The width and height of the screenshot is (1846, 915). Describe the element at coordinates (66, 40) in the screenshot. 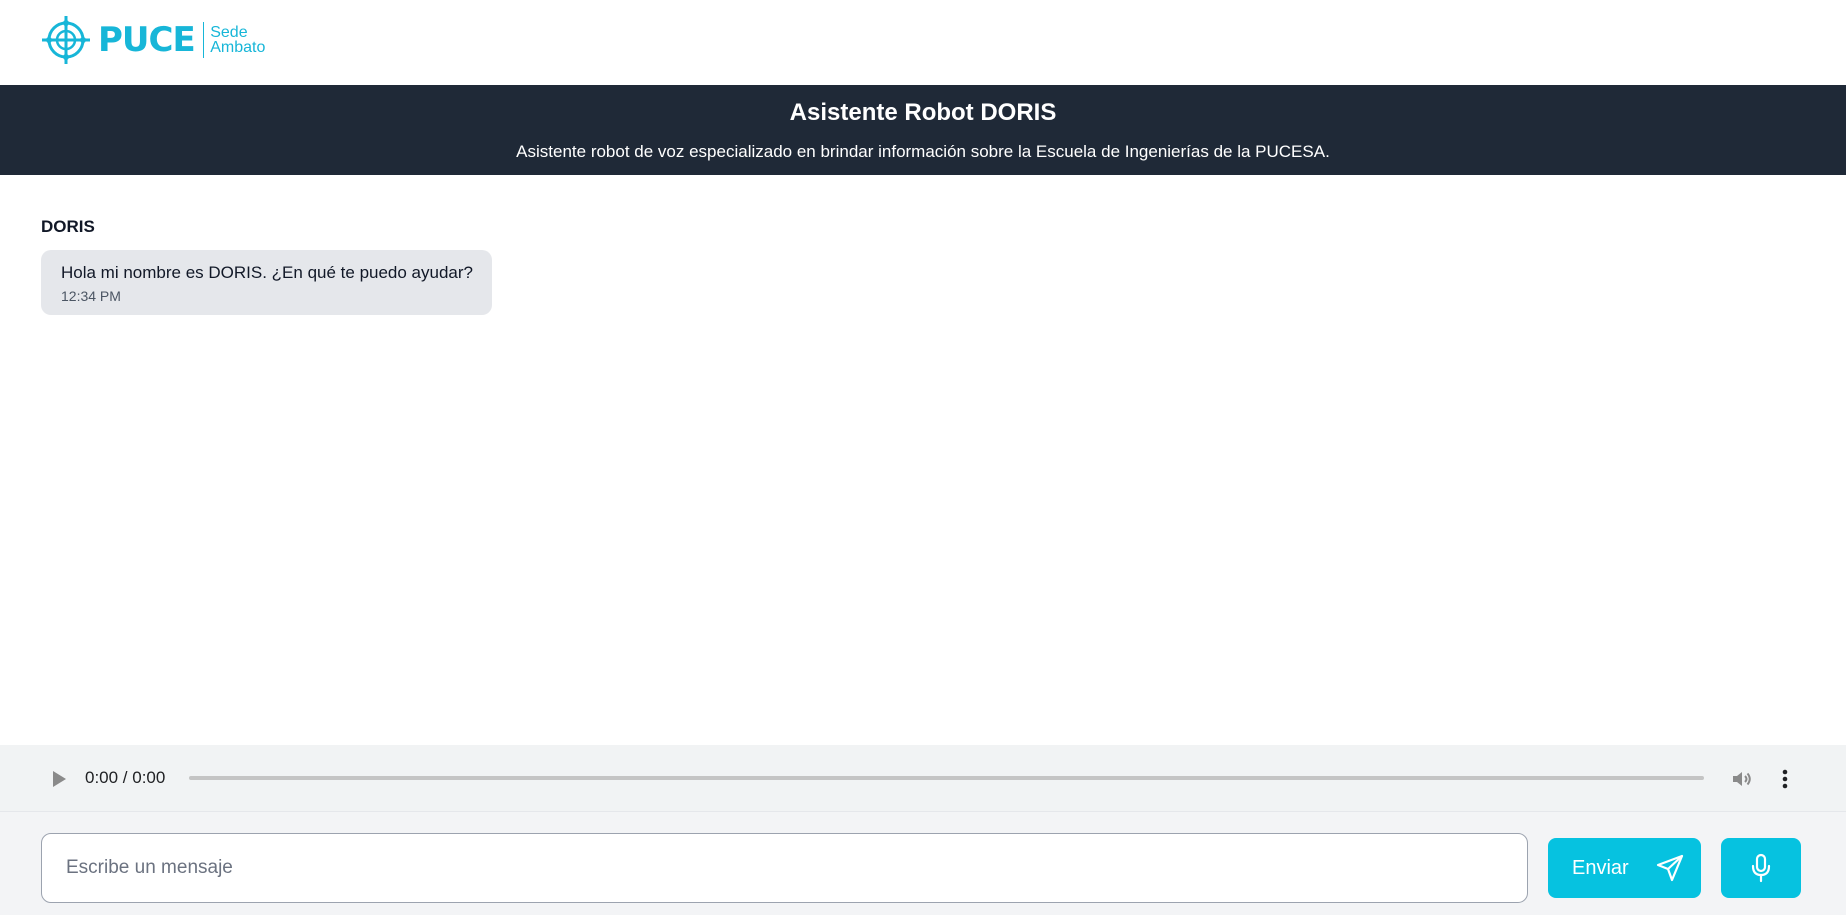

I see `puce-emblem-icon` at that location.